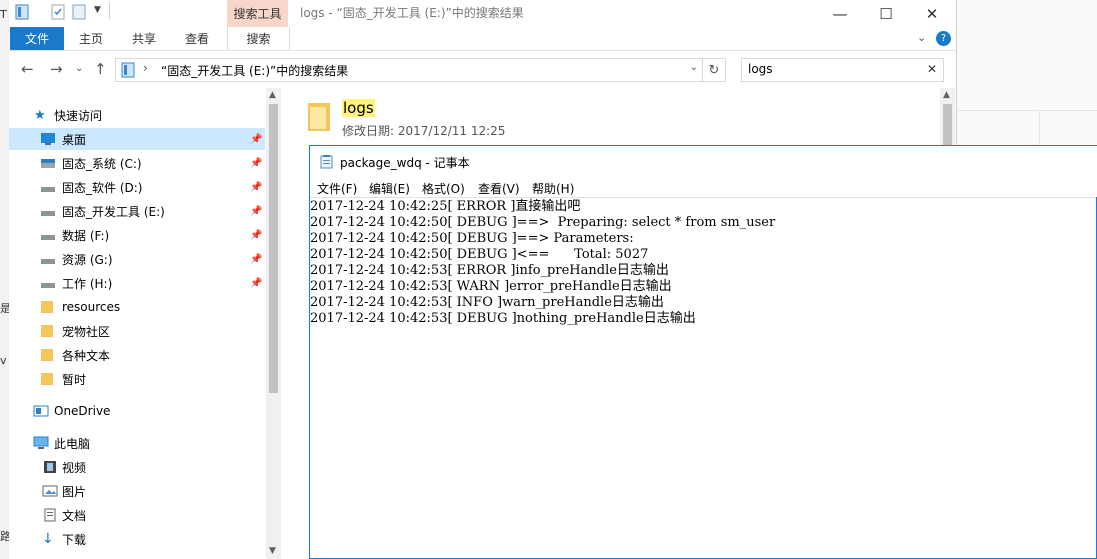 Image resolution: width=1097 pixels, height=559 pixels. I want to click on address-dropdown-chevron-icon: ⌄, so click(694, 67).